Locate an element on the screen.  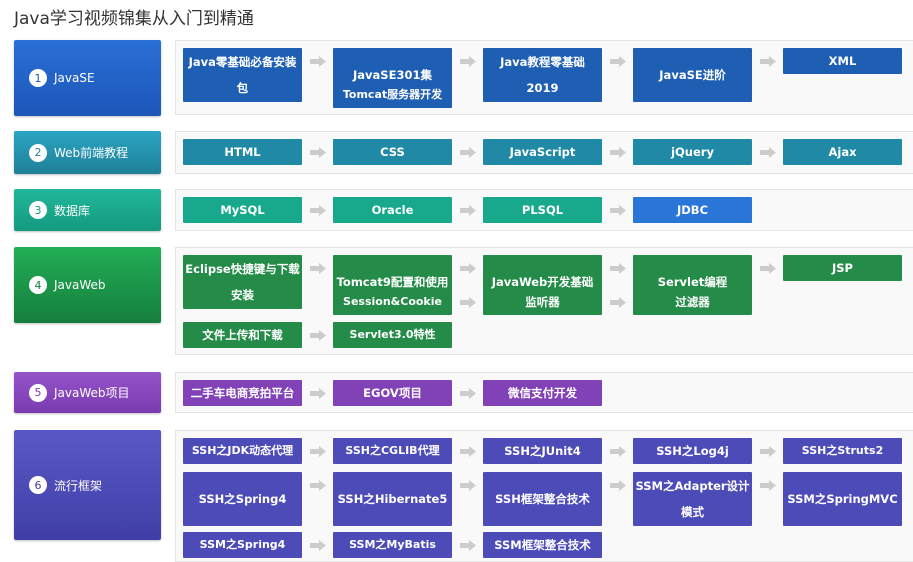
section-number: 1 is located at coordinates (38, 78).